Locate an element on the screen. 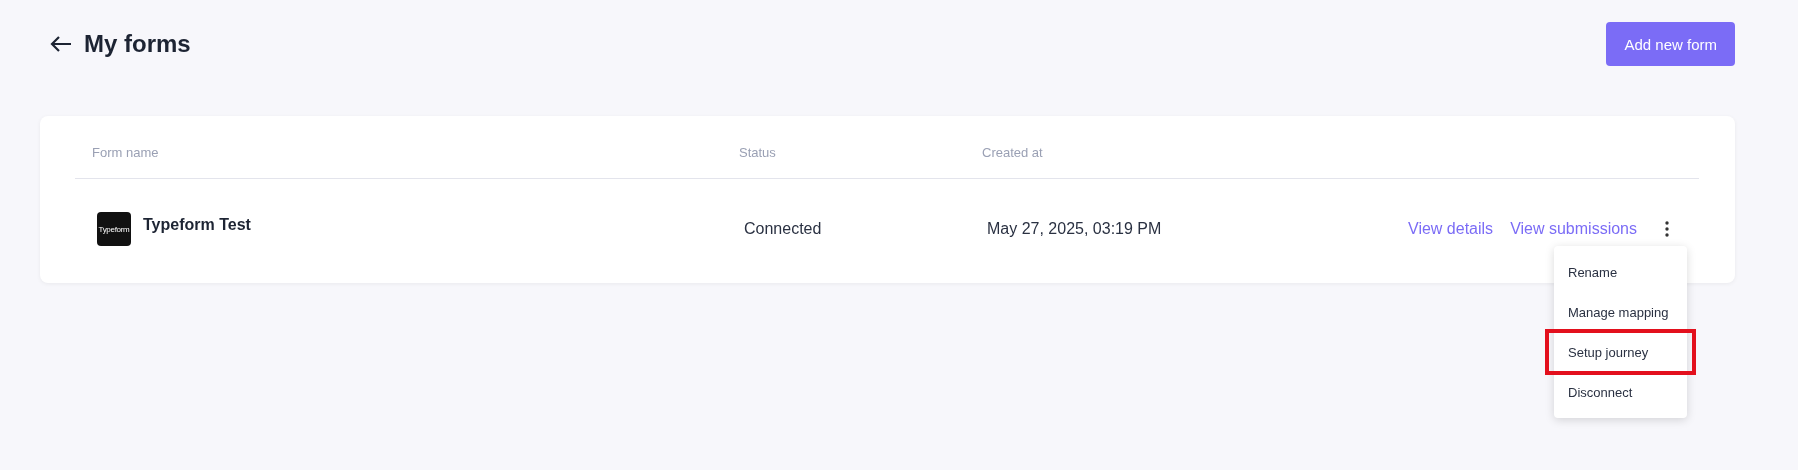 This screenshot has height=470, width=1798. add-new-form-button: Add new form is located at coordinates (1670, 44).